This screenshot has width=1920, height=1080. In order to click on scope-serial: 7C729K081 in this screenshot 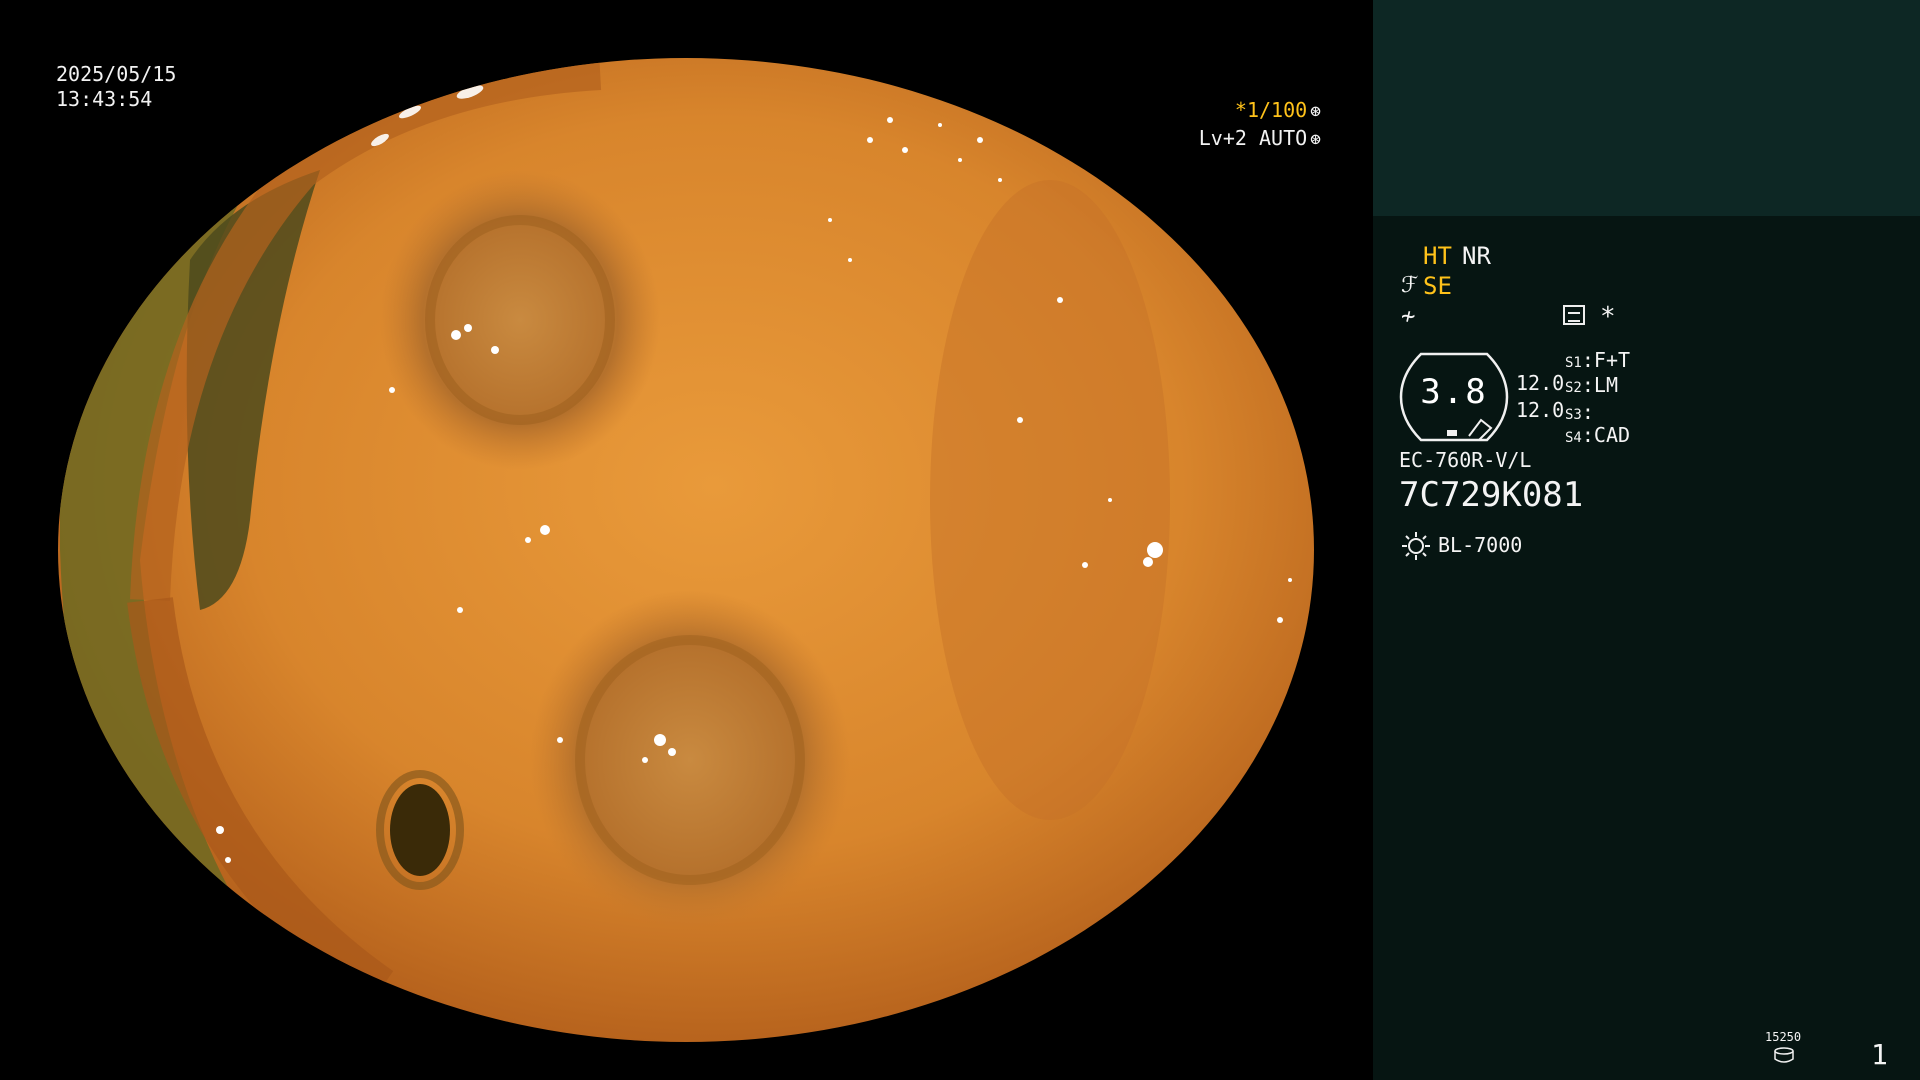, I will do `click(1491, 495)`.